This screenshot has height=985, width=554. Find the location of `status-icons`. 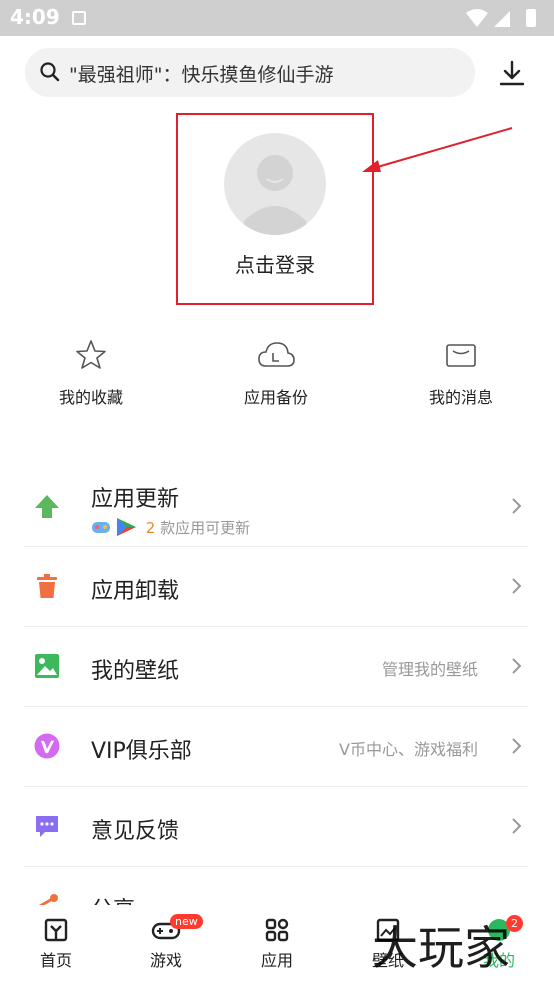

status-icons is located at coordinates (504, 20).